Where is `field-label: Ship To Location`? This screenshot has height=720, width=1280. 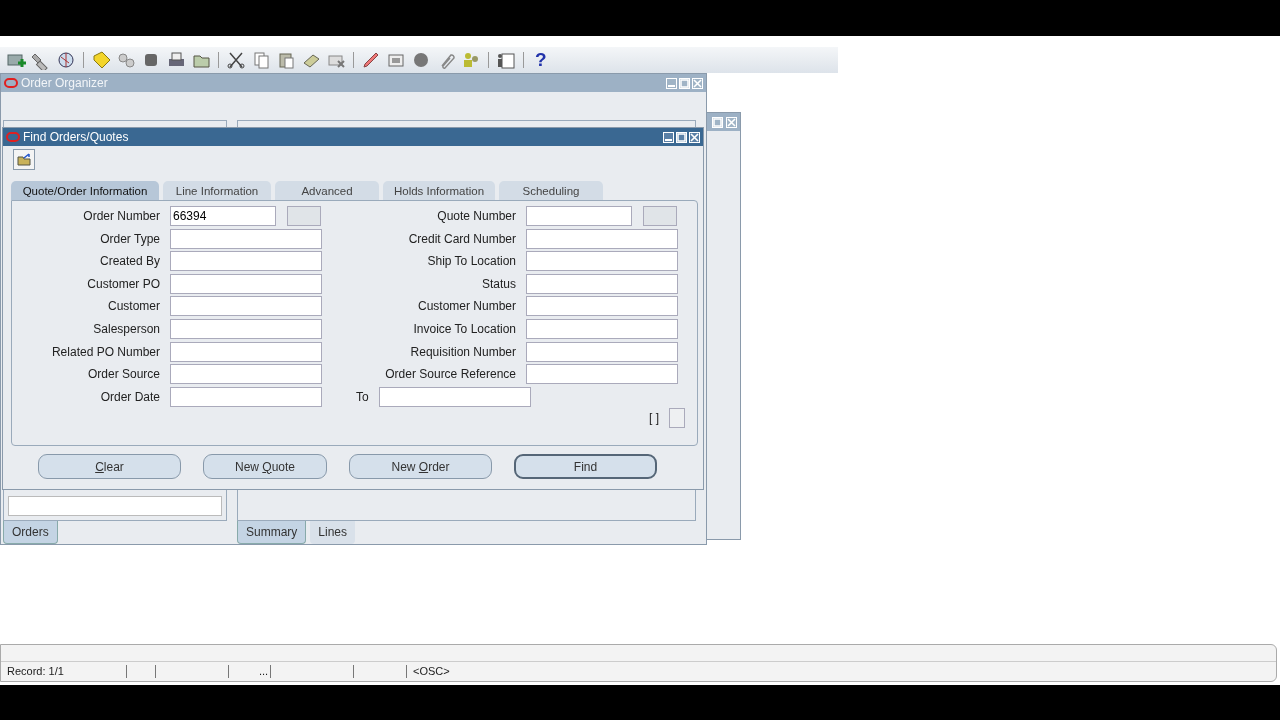 field-label: Ship To Location is located at coordinates (471, 261).